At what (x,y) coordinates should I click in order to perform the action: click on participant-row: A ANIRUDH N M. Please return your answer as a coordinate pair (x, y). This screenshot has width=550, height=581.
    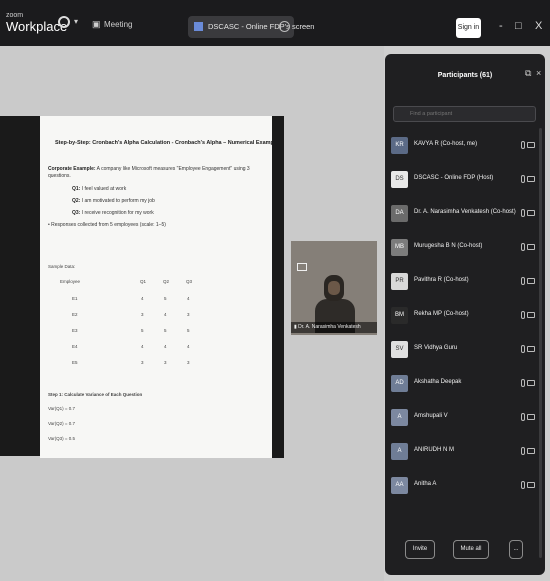
    Looking at the image, I should click on (465, 453).